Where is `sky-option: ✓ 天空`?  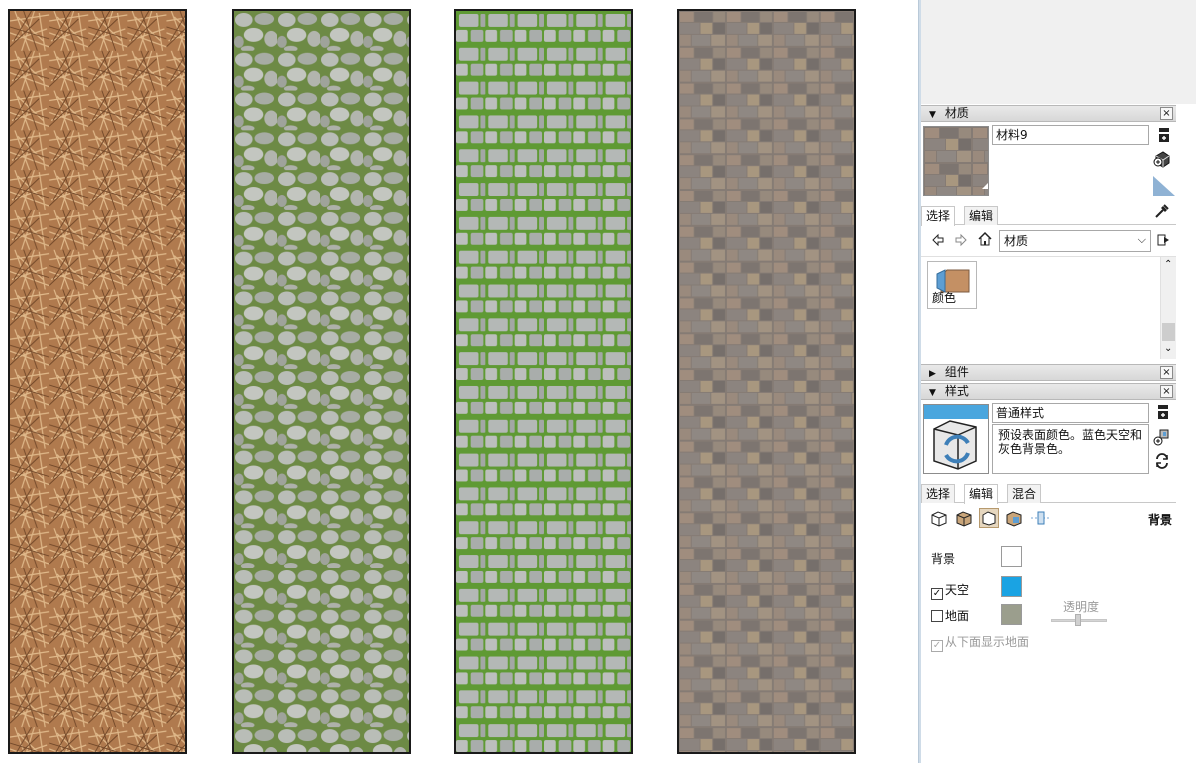
sky-option: ✓ 天空 is located at coordinates (950, 590).